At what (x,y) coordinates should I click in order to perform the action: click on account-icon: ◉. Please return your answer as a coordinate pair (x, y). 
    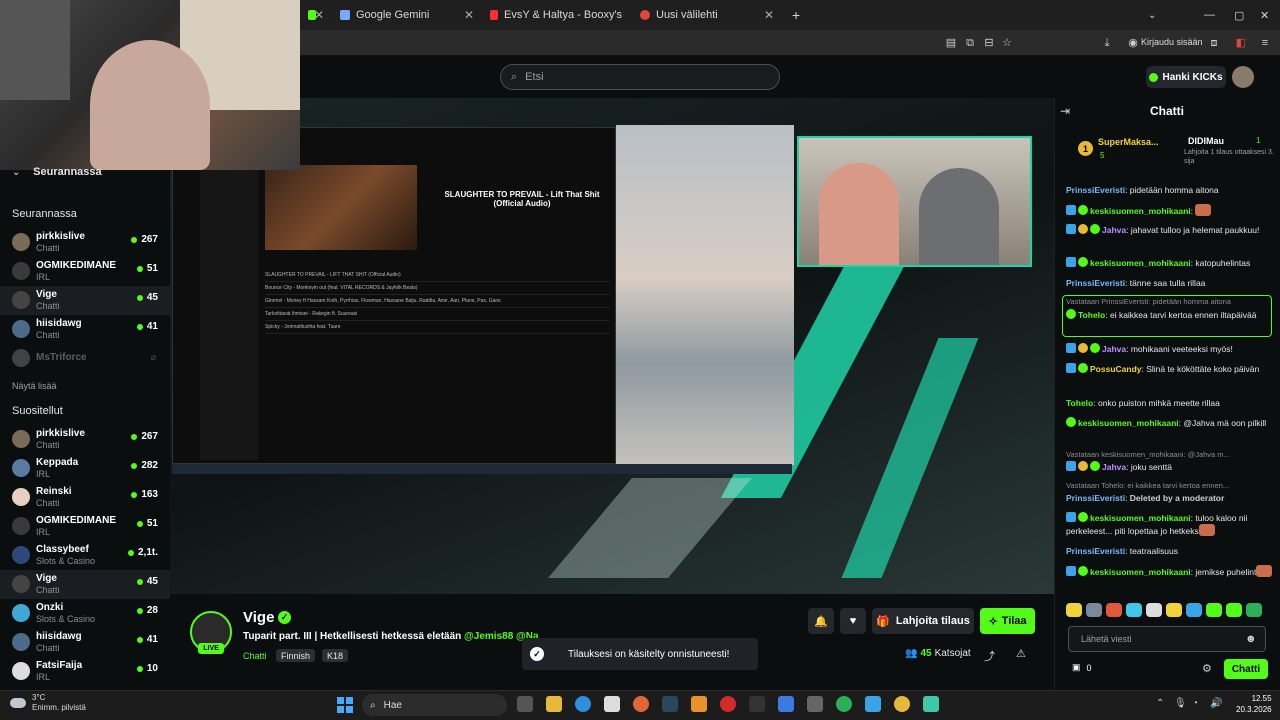
    Looking at the image, I should click on (1133, 43).